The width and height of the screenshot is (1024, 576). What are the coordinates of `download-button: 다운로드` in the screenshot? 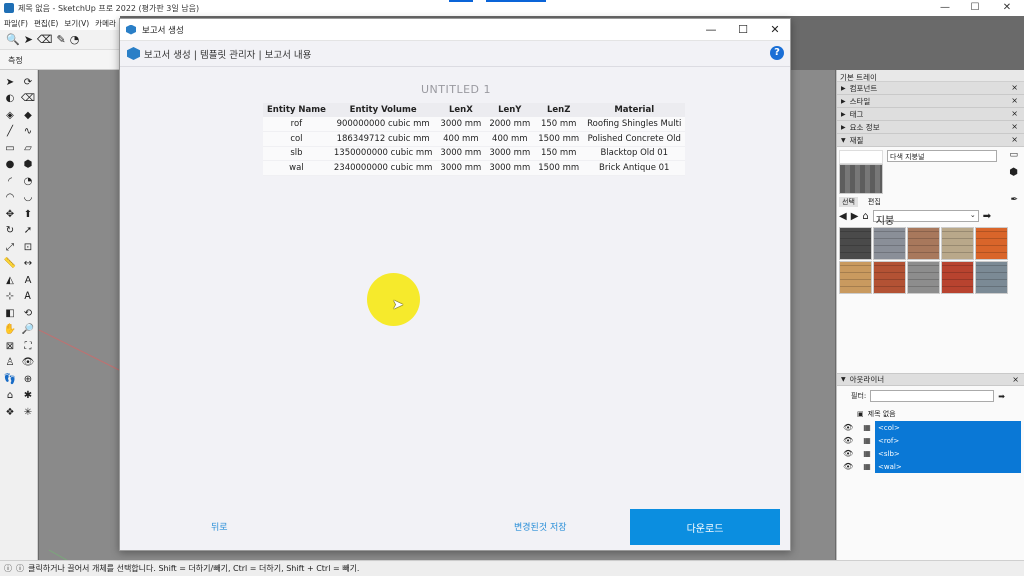 It's located at (705, 527).